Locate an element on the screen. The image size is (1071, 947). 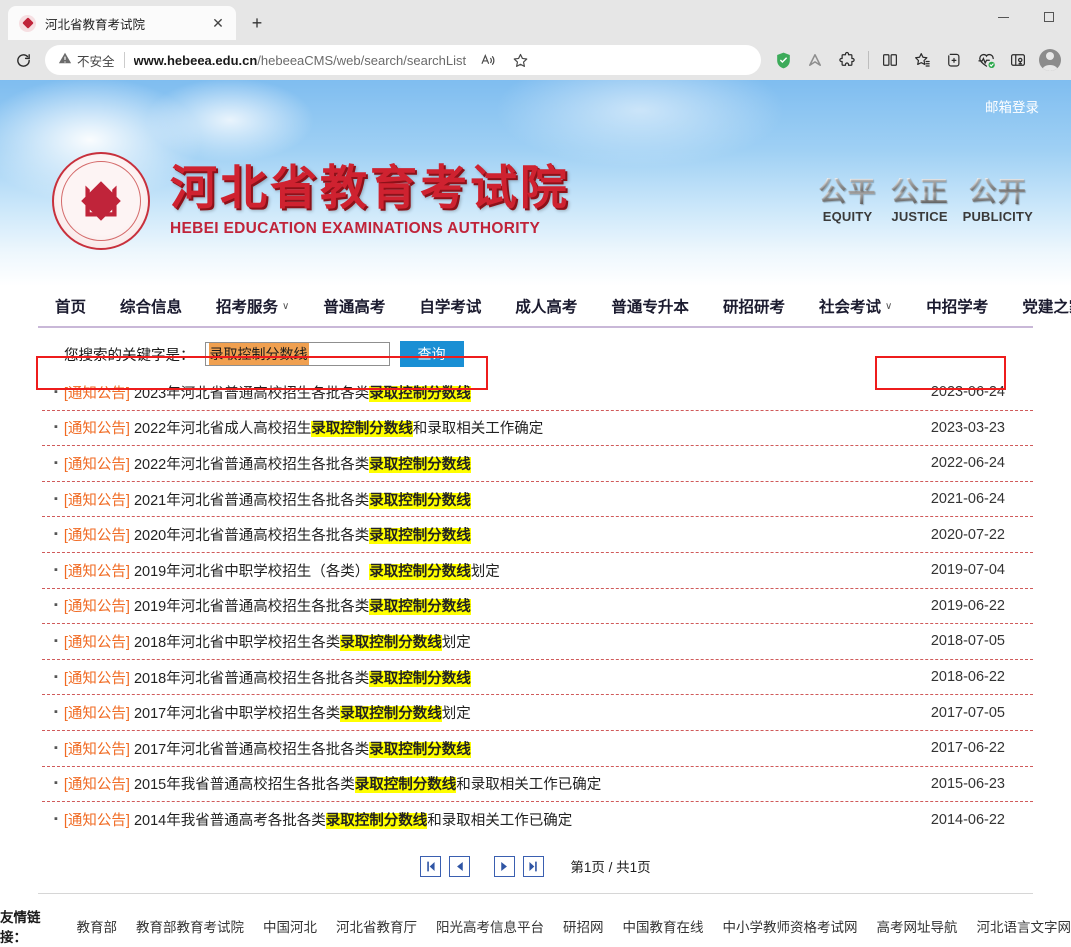
browser-tab: 河北省教育考试院 ✕ is located at coordinates (122, 23).